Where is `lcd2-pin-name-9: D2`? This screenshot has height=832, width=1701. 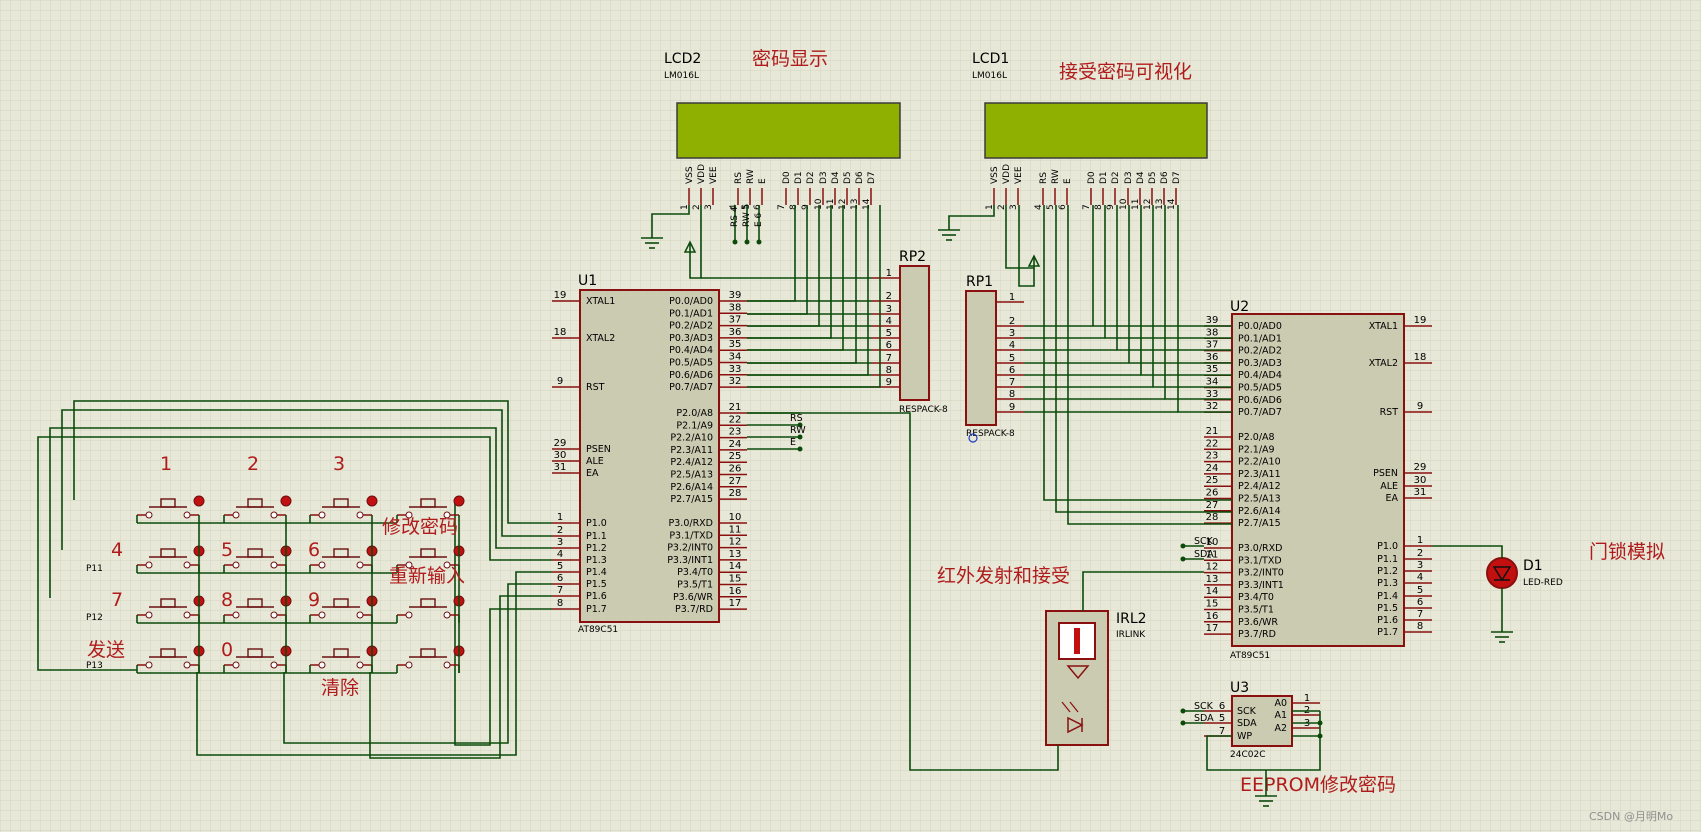
lcd2-pin-name-9: D2 is located at coordinates (811, 177).